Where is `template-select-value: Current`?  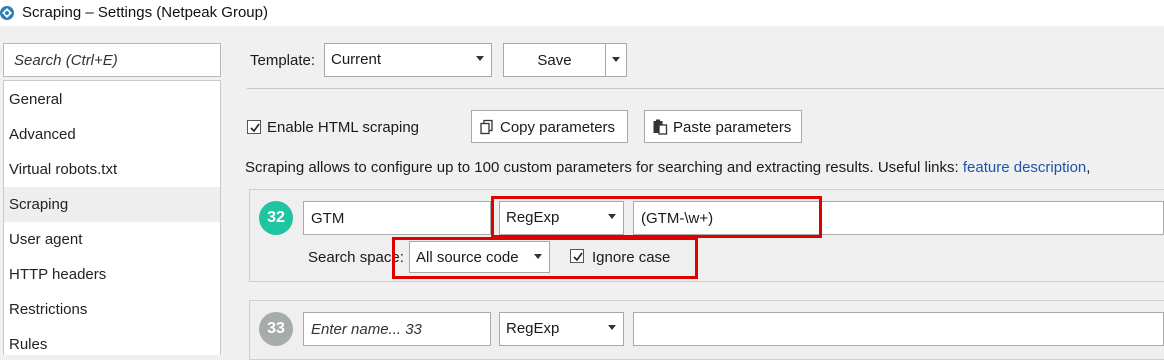
template-select-value: Current is located at coordinates (356, 59).